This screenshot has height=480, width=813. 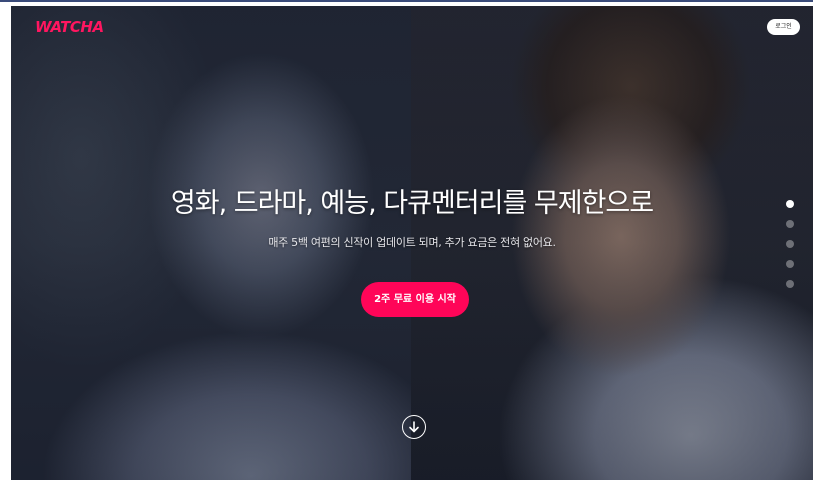 What do you see at coordinates (791, 250) in the screenshot?
I see `slide-pager` at bounding box center [791, 250].